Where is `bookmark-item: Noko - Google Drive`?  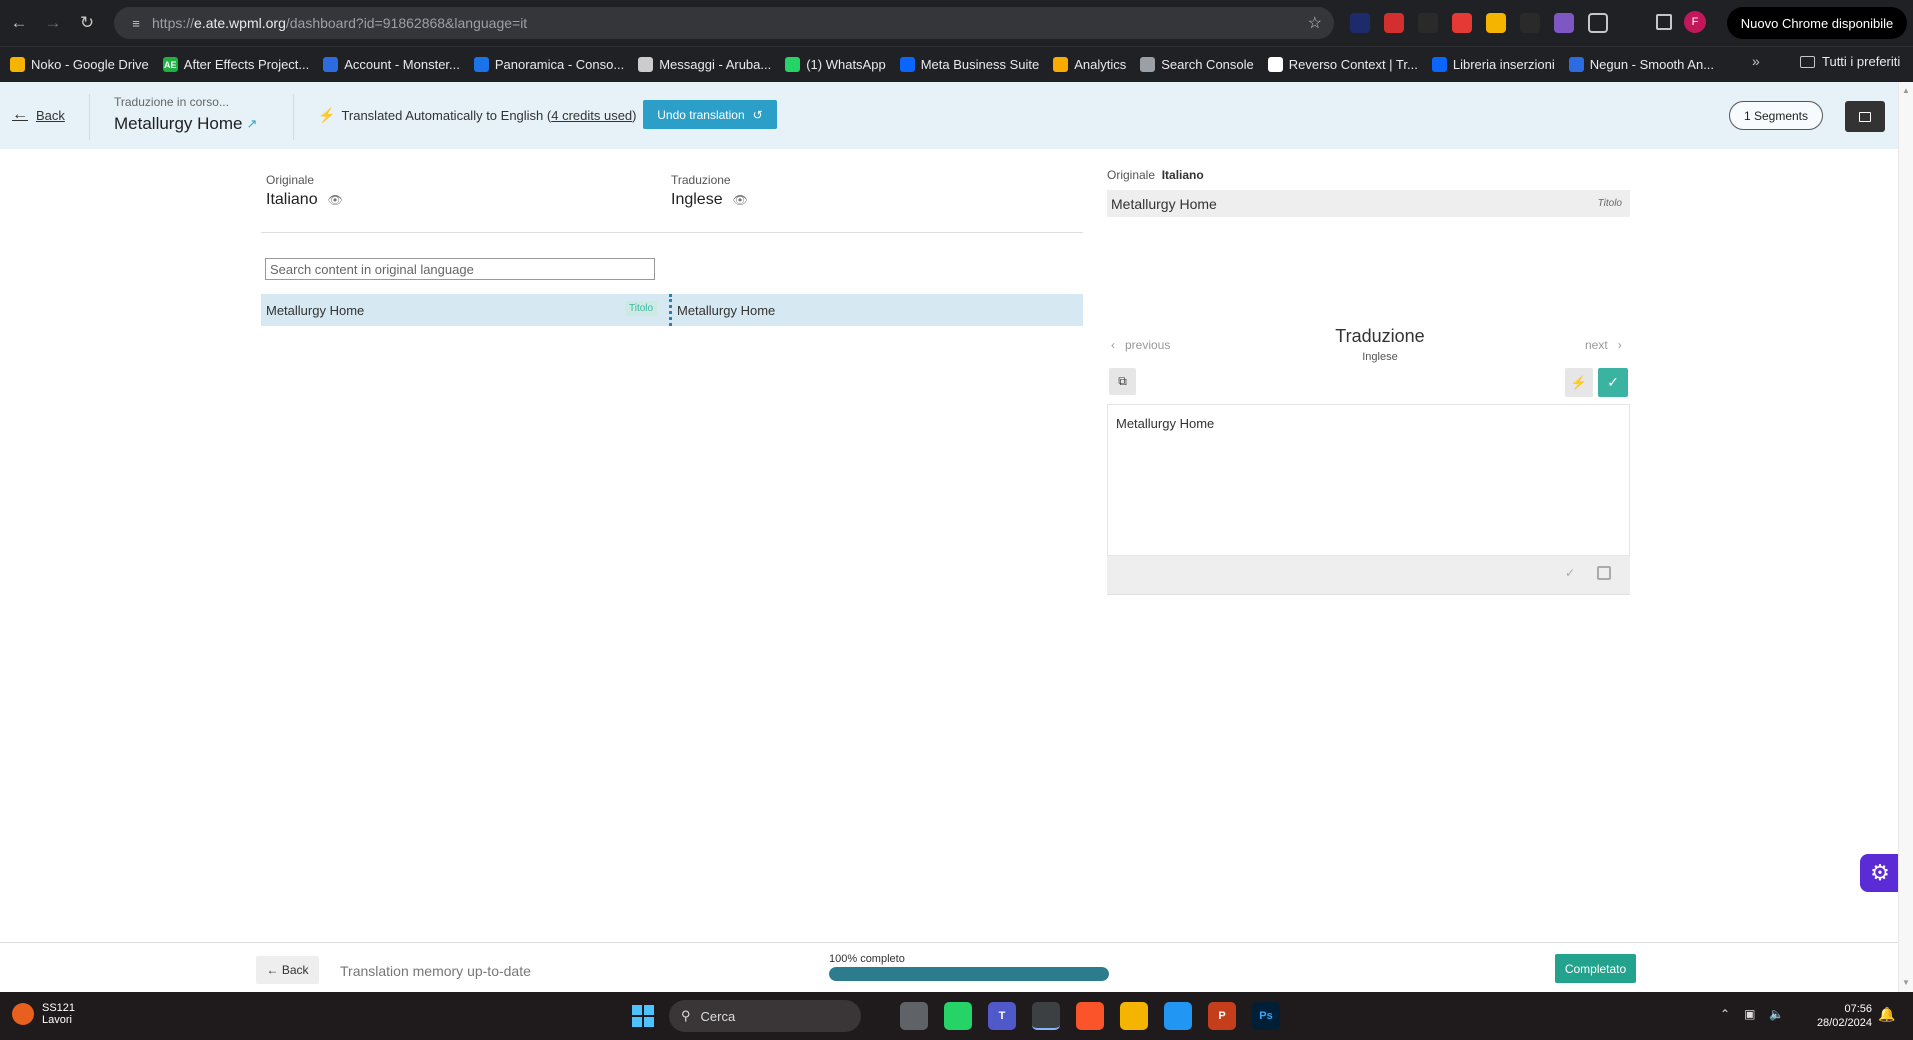
bookmark-item: Noko - Google Drive is located at coordinates (79, 64).